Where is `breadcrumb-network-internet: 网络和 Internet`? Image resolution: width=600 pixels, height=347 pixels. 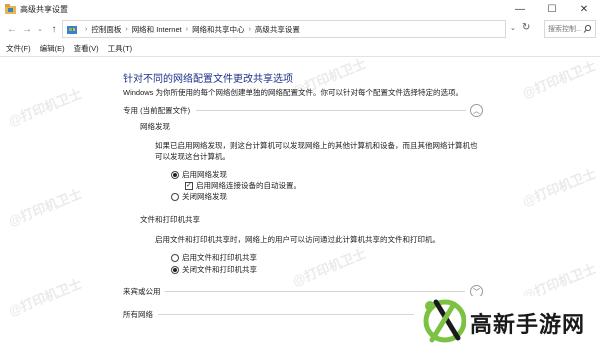
breadcrumb-network-internet: 网络和 Internet is located at coordinates (157, 29).